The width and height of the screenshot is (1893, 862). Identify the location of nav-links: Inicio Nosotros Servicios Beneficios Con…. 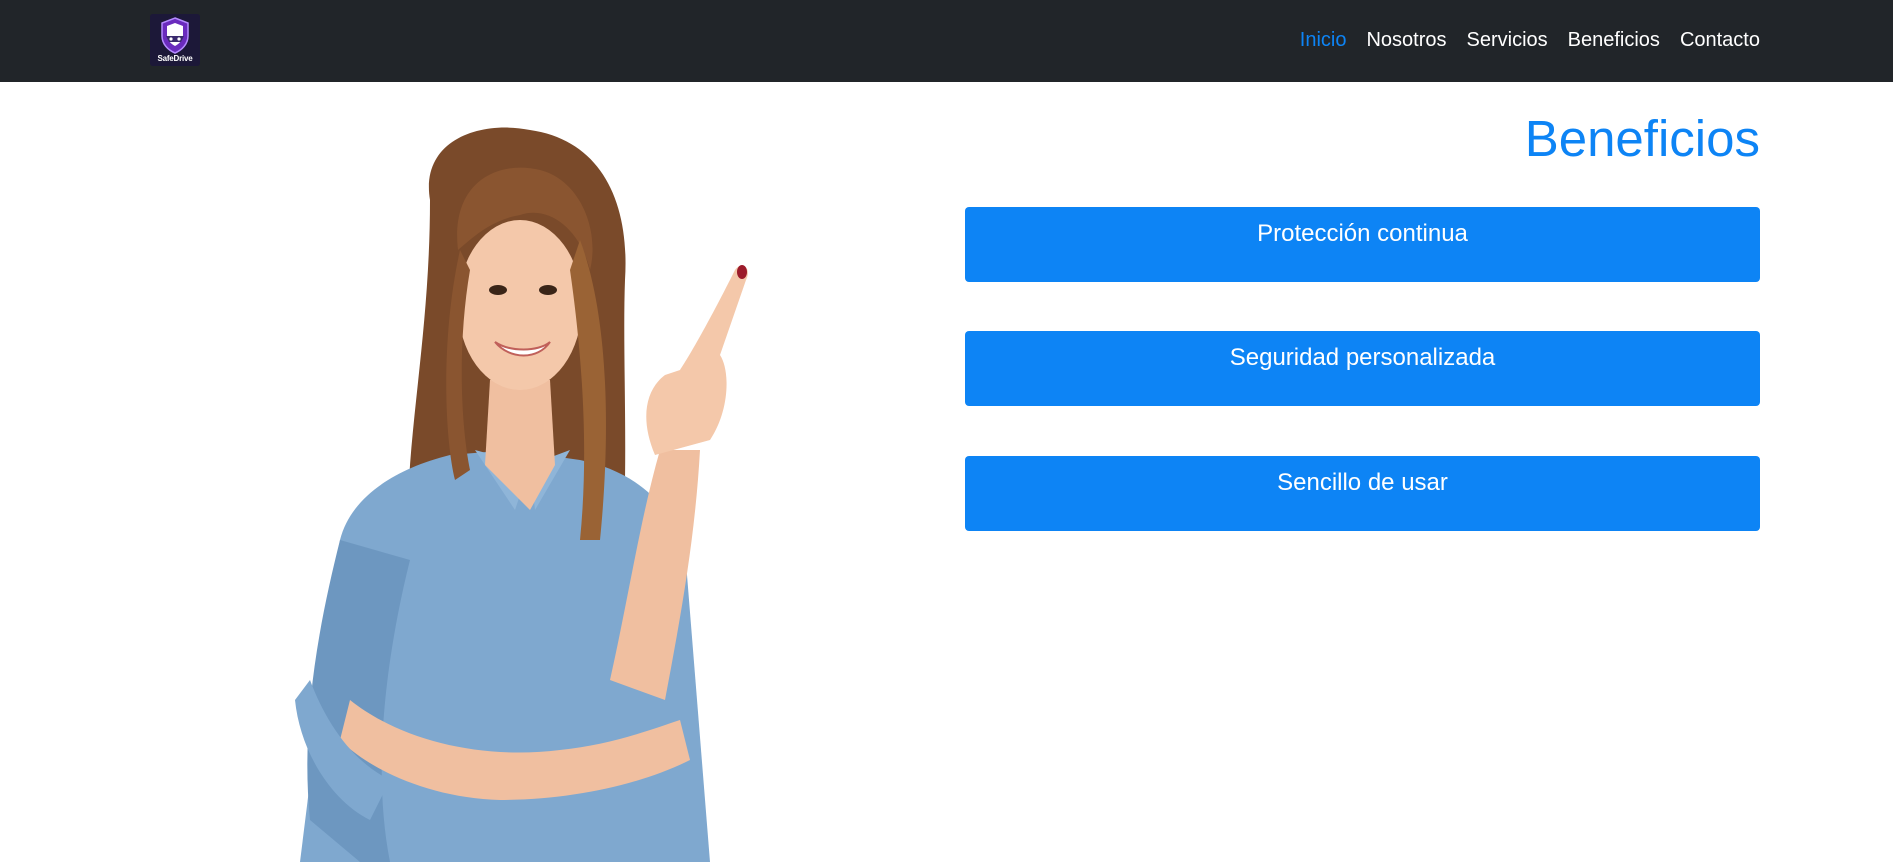
(1520, 40).